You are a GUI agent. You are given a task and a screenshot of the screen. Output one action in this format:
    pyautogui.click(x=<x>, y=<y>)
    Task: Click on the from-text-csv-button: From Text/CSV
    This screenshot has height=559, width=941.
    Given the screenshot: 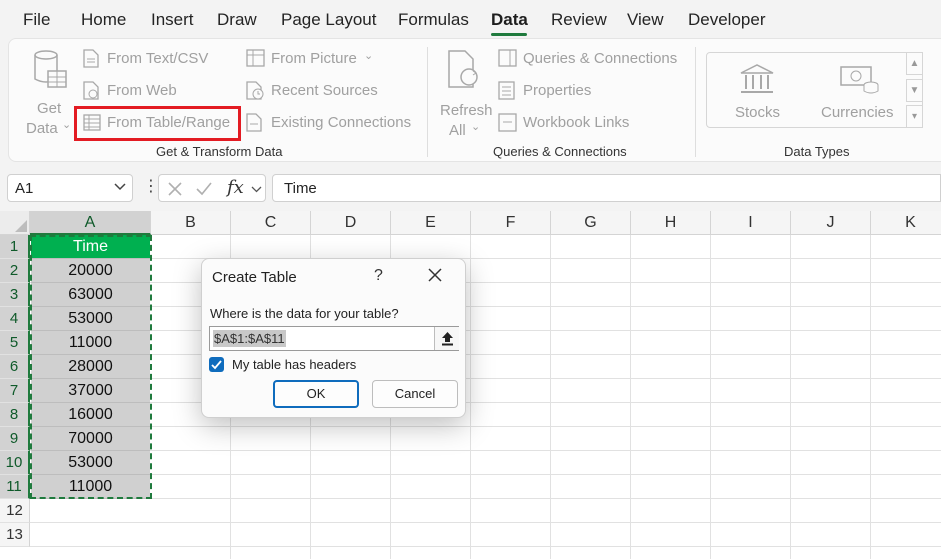 What is the action you would take?
    pyautogui.click(x=161, y=59)
    